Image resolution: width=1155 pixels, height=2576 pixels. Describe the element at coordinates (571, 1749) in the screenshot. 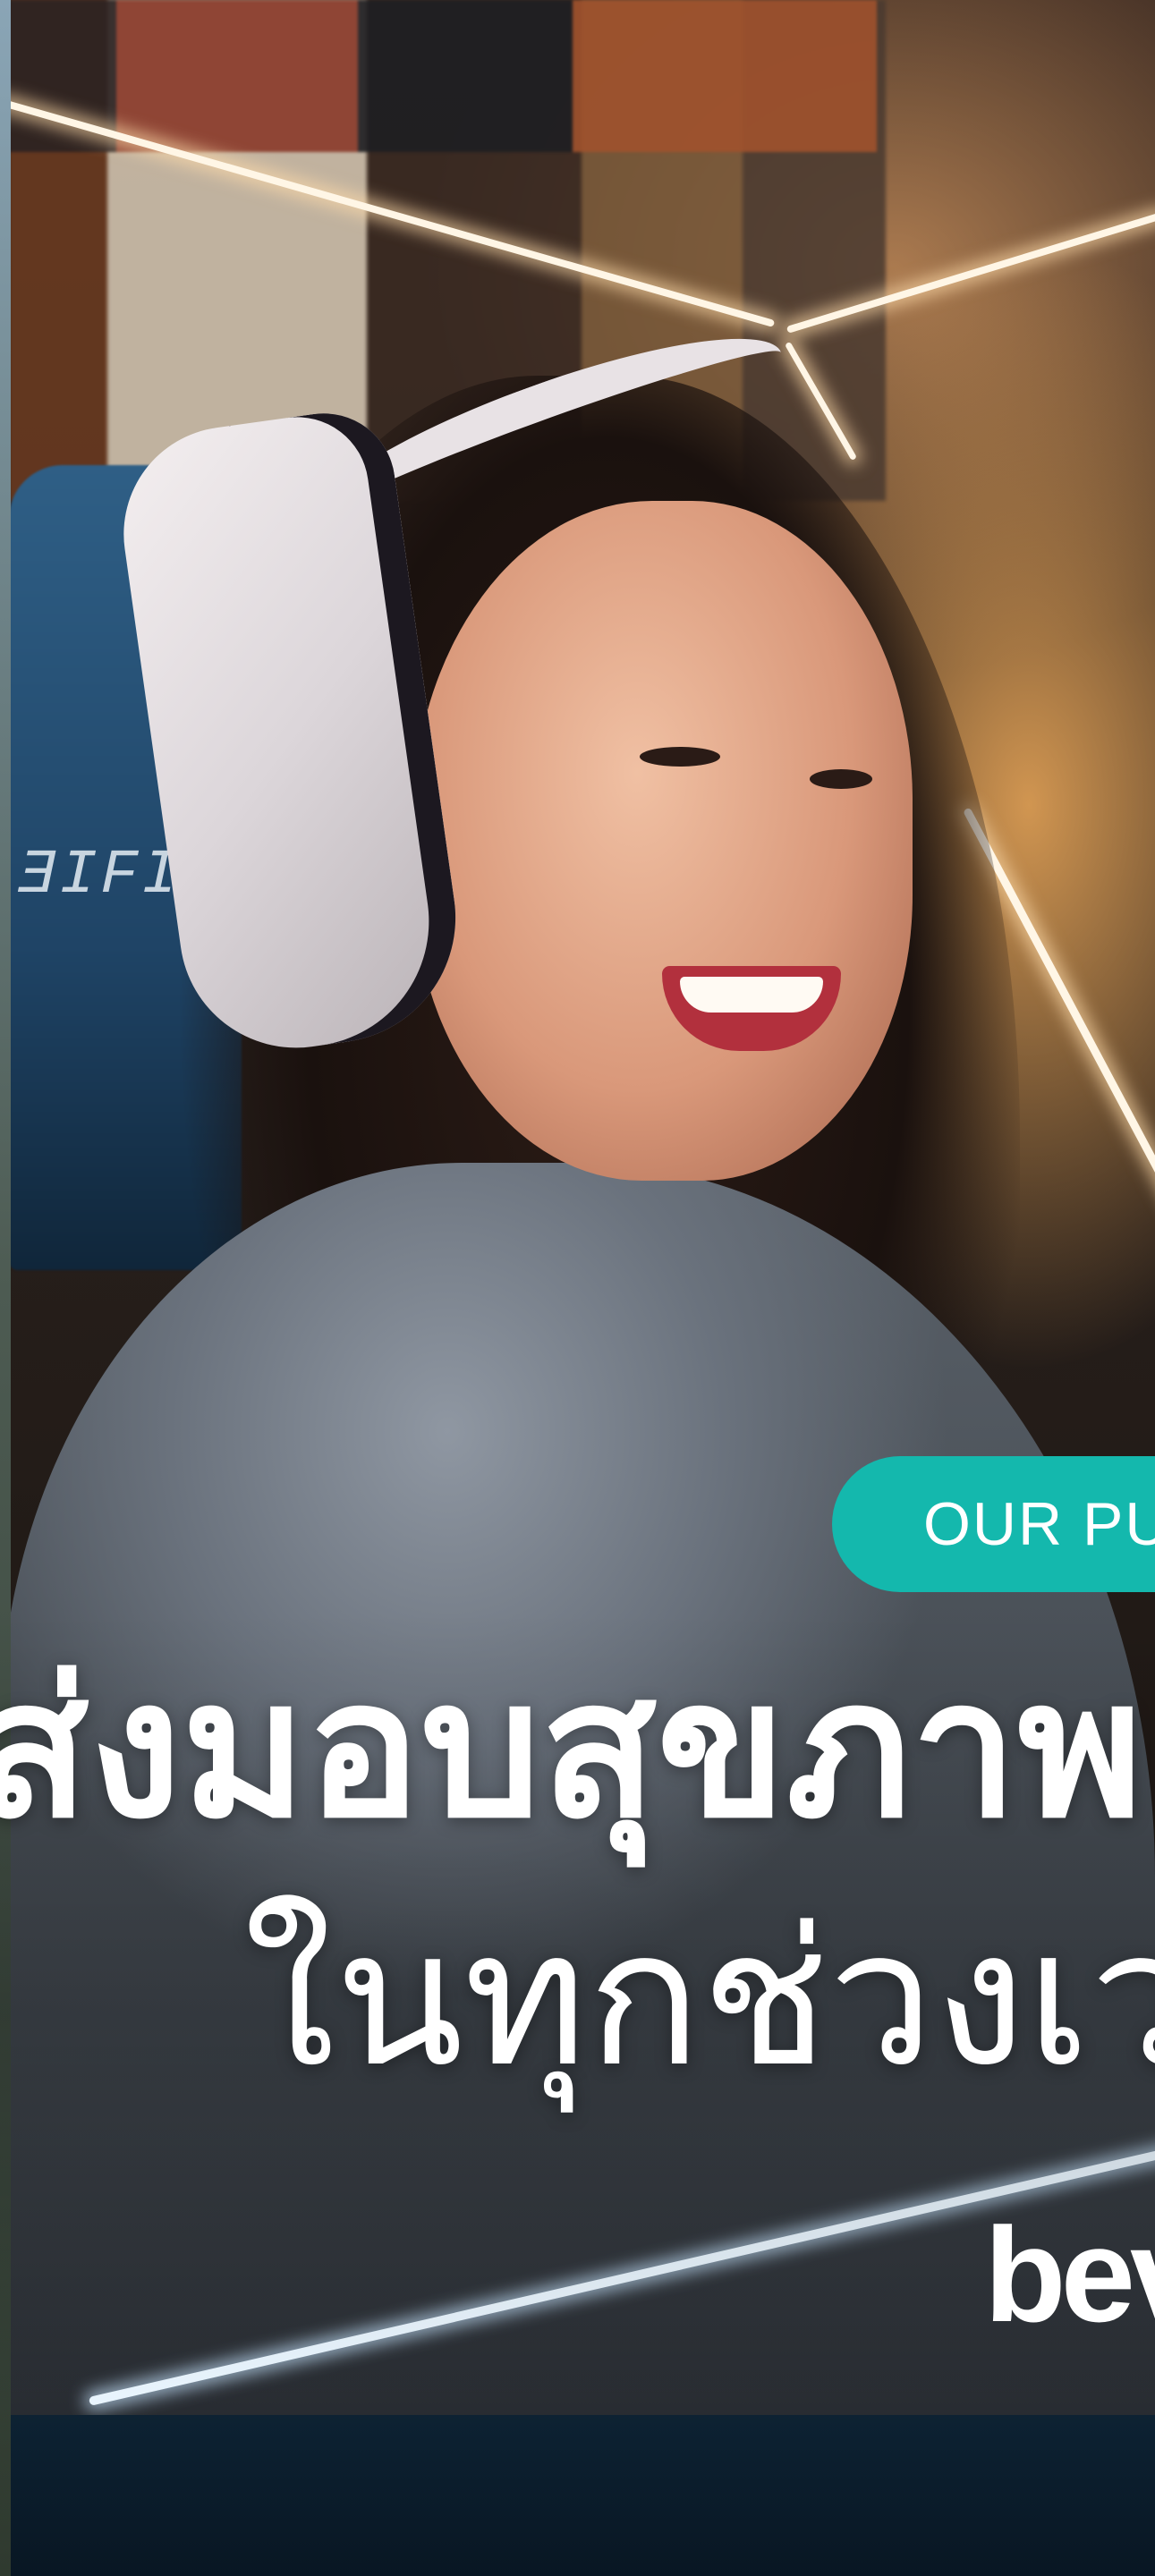

I see `headline-line-1: ส่งมอบสุขภาพ` at that location.